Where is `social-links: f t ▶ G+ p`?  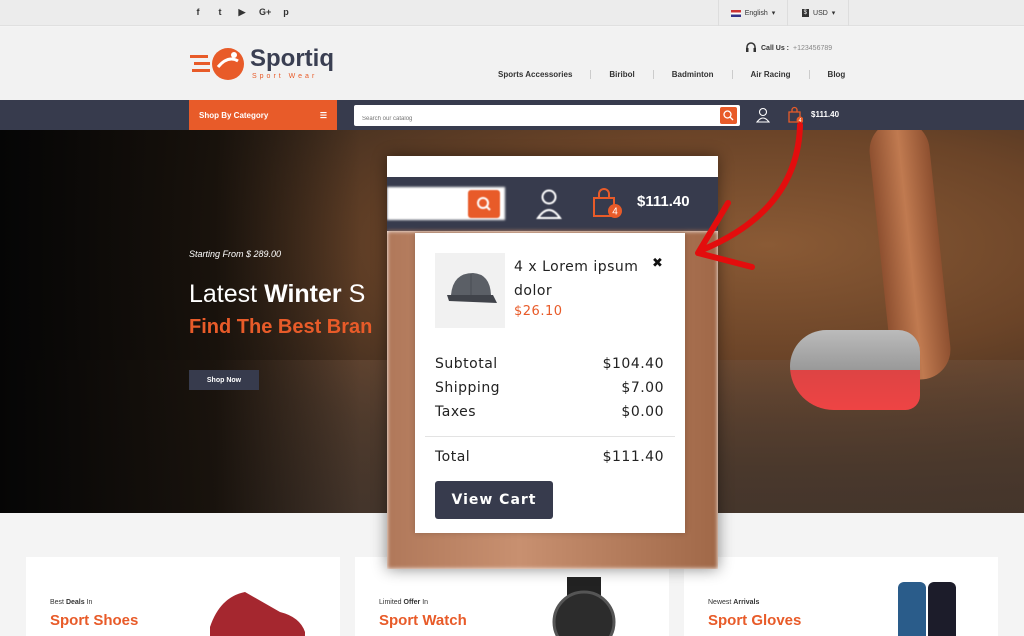 social-links: f t ▶ G+ p is located at coordinates (242, 12).